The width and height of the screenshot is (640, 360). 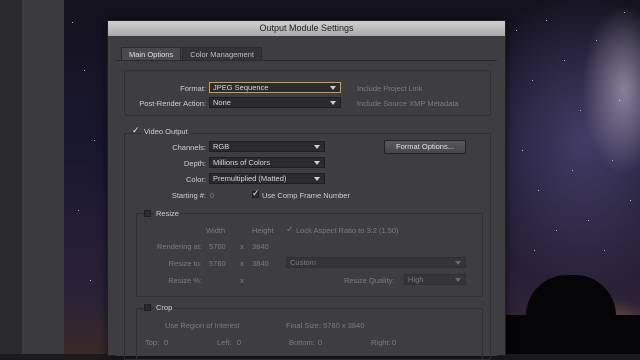 I want to click on resize-to-label: Resize to:, so click(x=185, y=263).